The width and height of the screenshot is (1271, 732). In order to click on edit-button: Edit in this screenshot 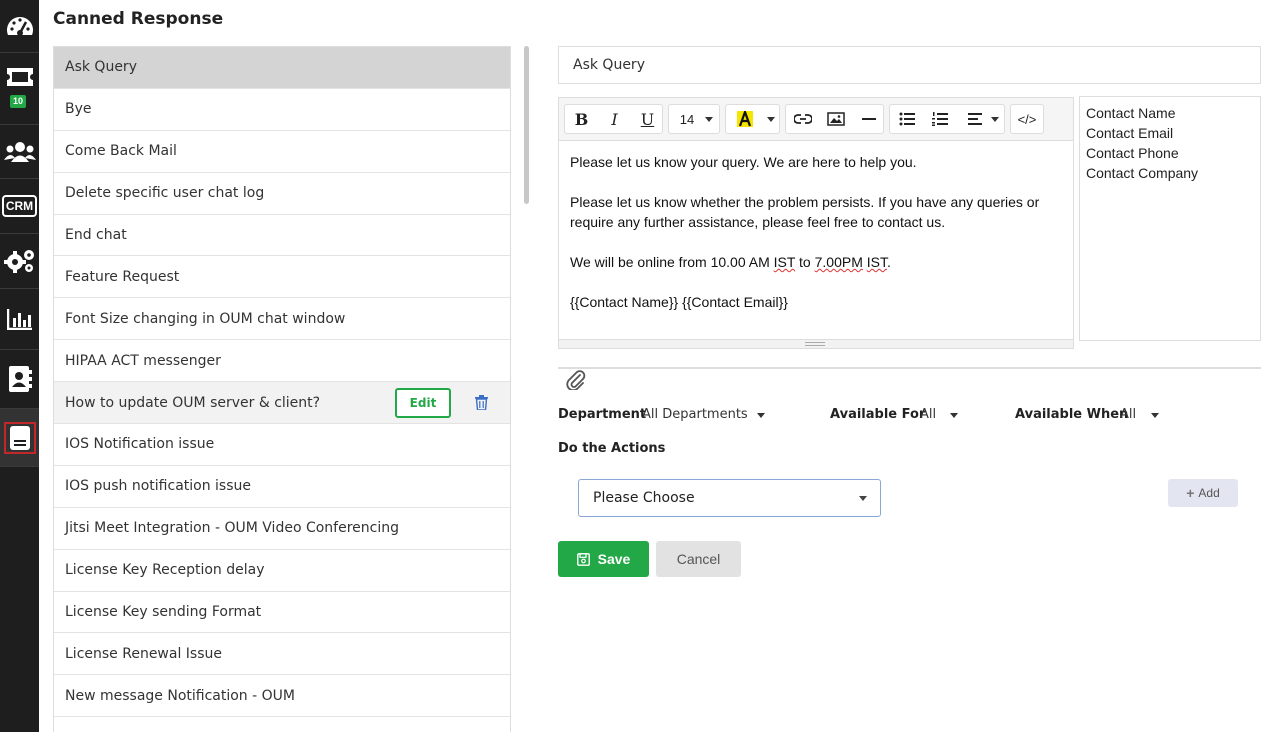, I will do `click(423, 403)`.